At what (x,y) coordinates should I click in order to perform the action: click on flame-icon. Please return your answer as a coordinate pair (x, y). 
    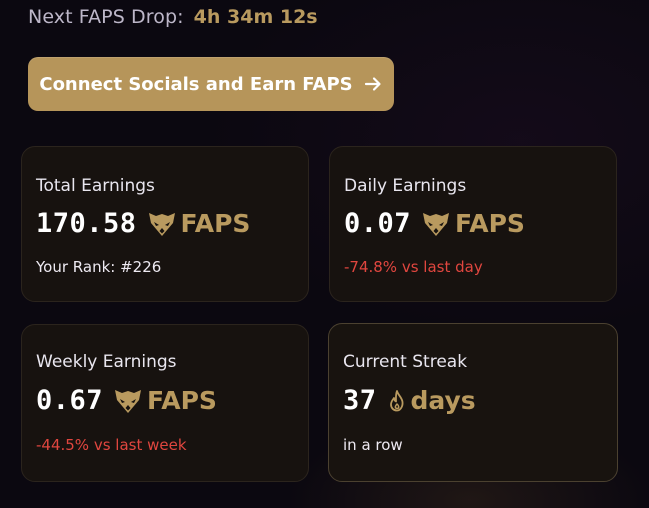
    Looking at the image, I should click on (396, 400).